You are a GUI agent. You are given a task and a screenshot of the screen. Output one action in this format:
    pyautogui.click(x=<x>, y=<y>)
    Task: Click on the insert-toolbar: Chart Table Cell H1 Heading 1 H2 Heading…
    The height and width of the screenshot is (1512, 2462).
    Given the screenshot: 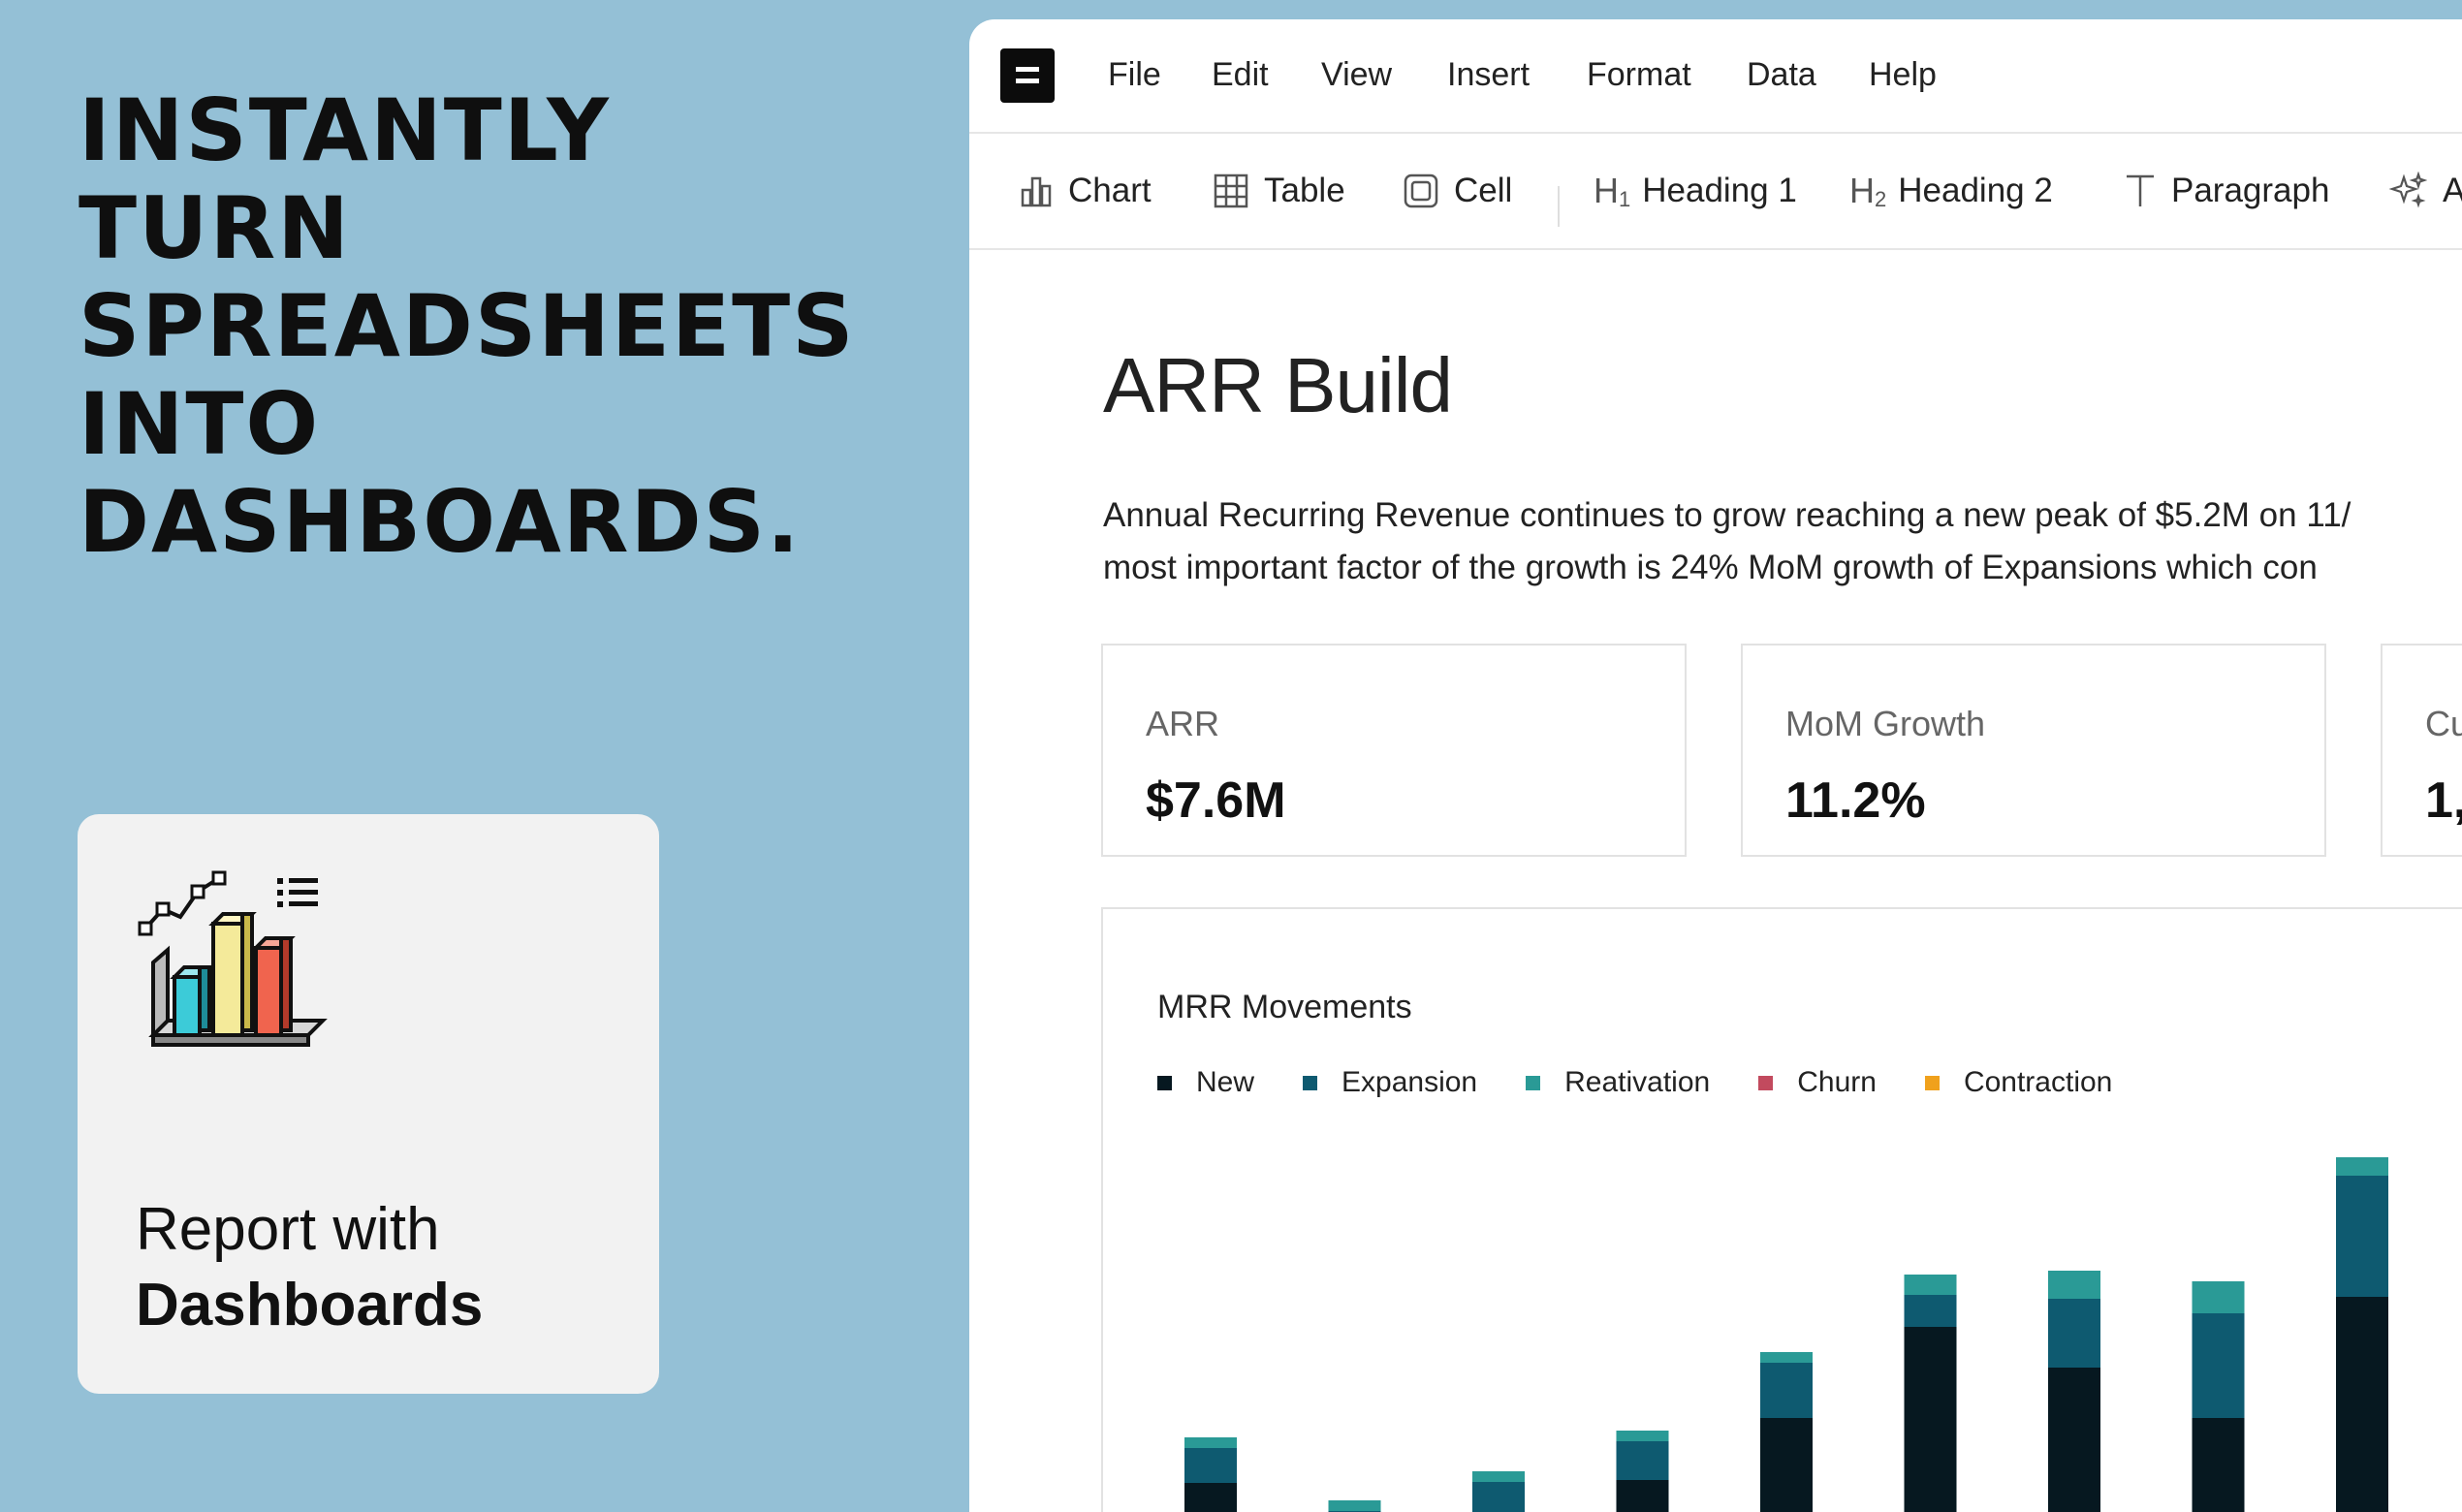 What is the action you would take?
    pyautogui.click(x=1715, y=192)
    